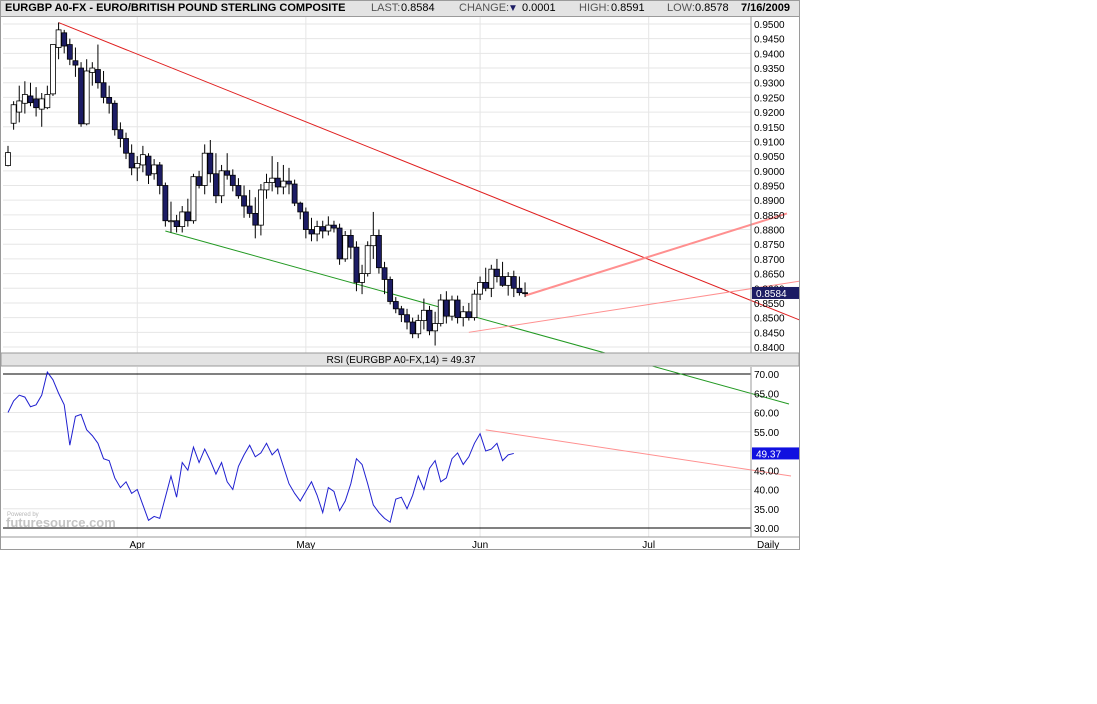 The width and height of the screenshot is (1097, 704). What do you see at coordinates (769, 142) in the screenshot?
I see `price-tick-label: 0.9100` at bounding box center [769, 142].